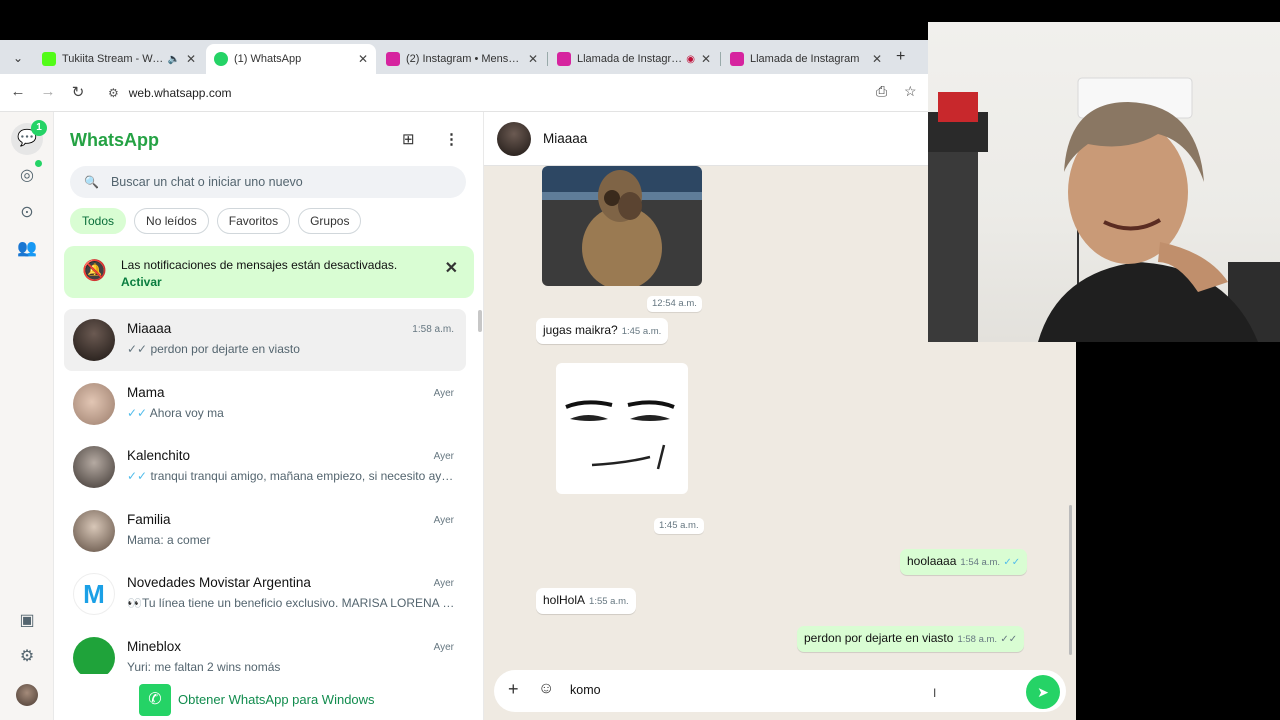 Image resolution: width=1280 pixels, height=720 pixels. What do you see at coordinates (27, 621) in the screenshot?
I see `media-icon: ▣` at bounding box center [27, 621].